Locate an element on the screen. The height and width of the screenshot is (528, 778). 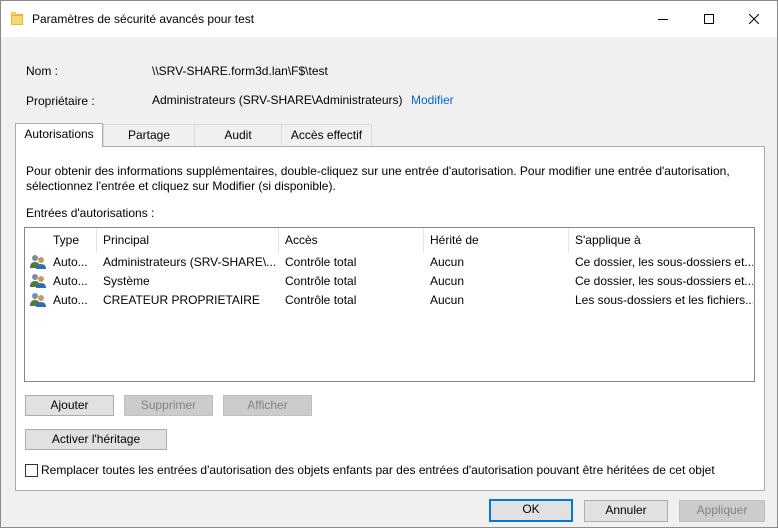
column-header-access: Accès is located at coordinates (351, 240).